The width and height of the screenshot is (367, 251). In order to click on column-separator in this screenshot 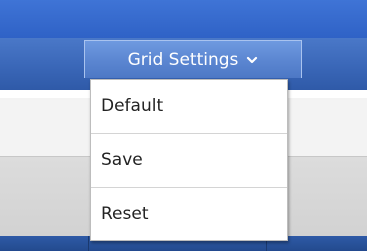, I will do `click(88, 243)`.